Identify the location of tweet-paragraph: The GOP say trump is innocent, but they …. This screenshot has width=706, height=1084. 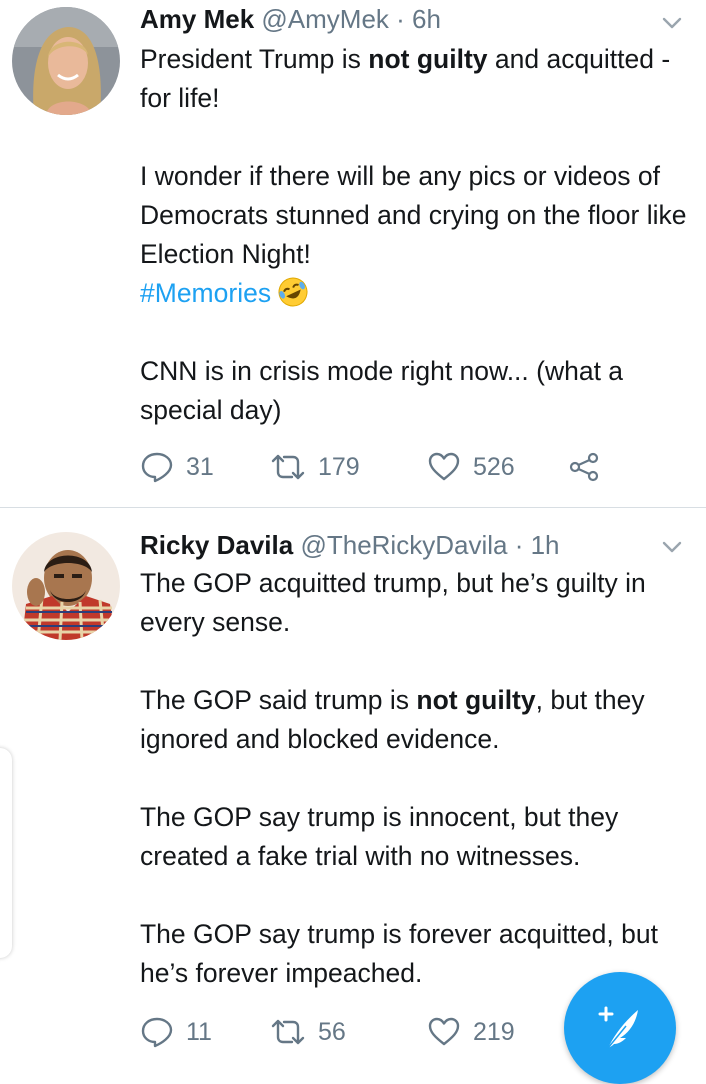
(420, 837).